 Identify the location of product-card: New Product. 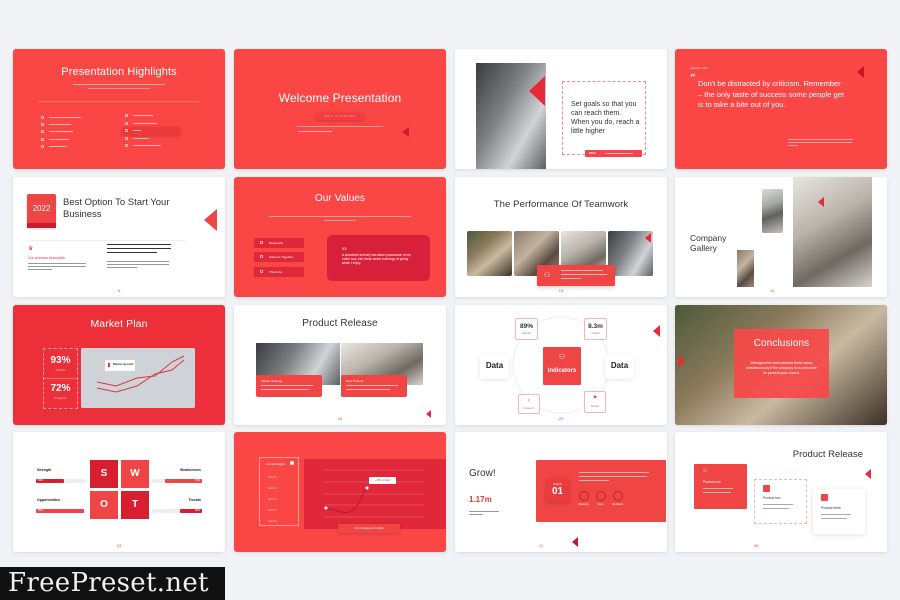
(374, 386).